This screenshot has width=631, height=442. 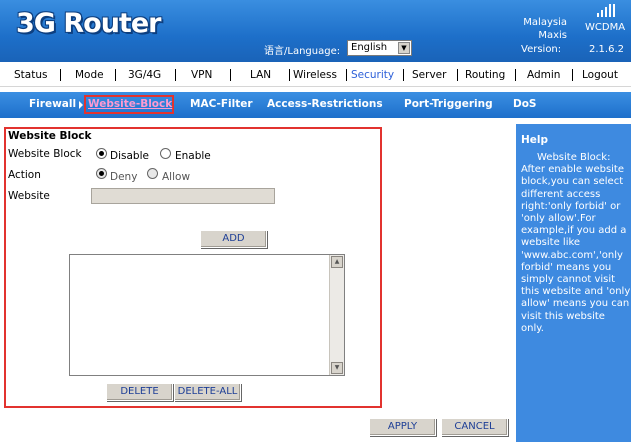 I want to click on subnav-dos: DoS, so click(x=525, y=104).